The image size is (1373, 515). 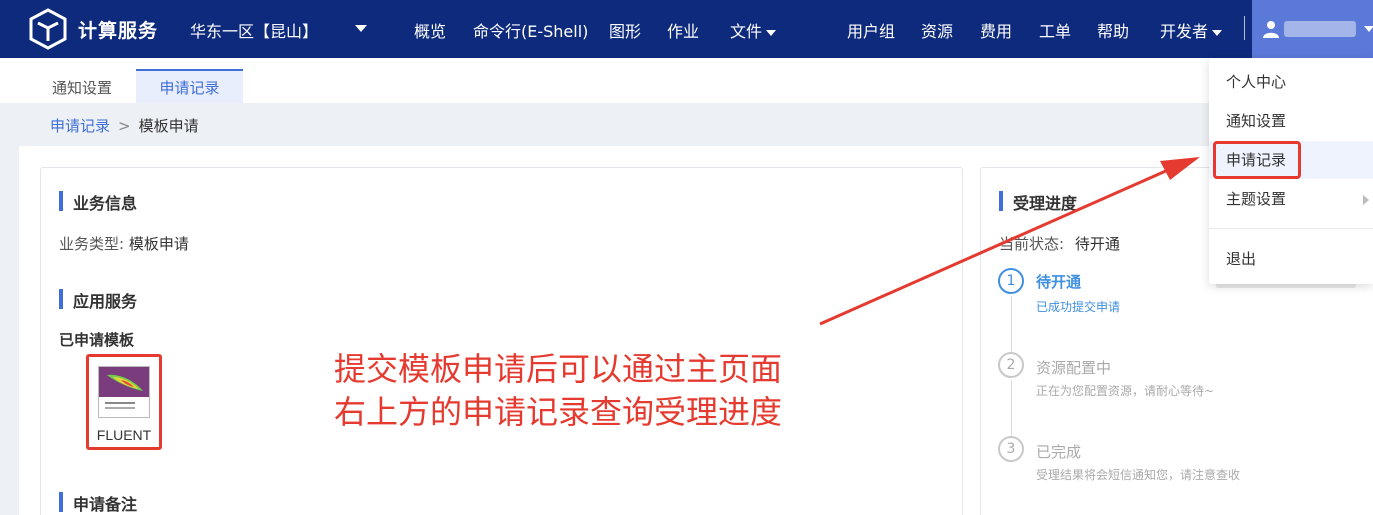 I want to click on tab-application-records: 申请记录, so click(x=189, y=86).